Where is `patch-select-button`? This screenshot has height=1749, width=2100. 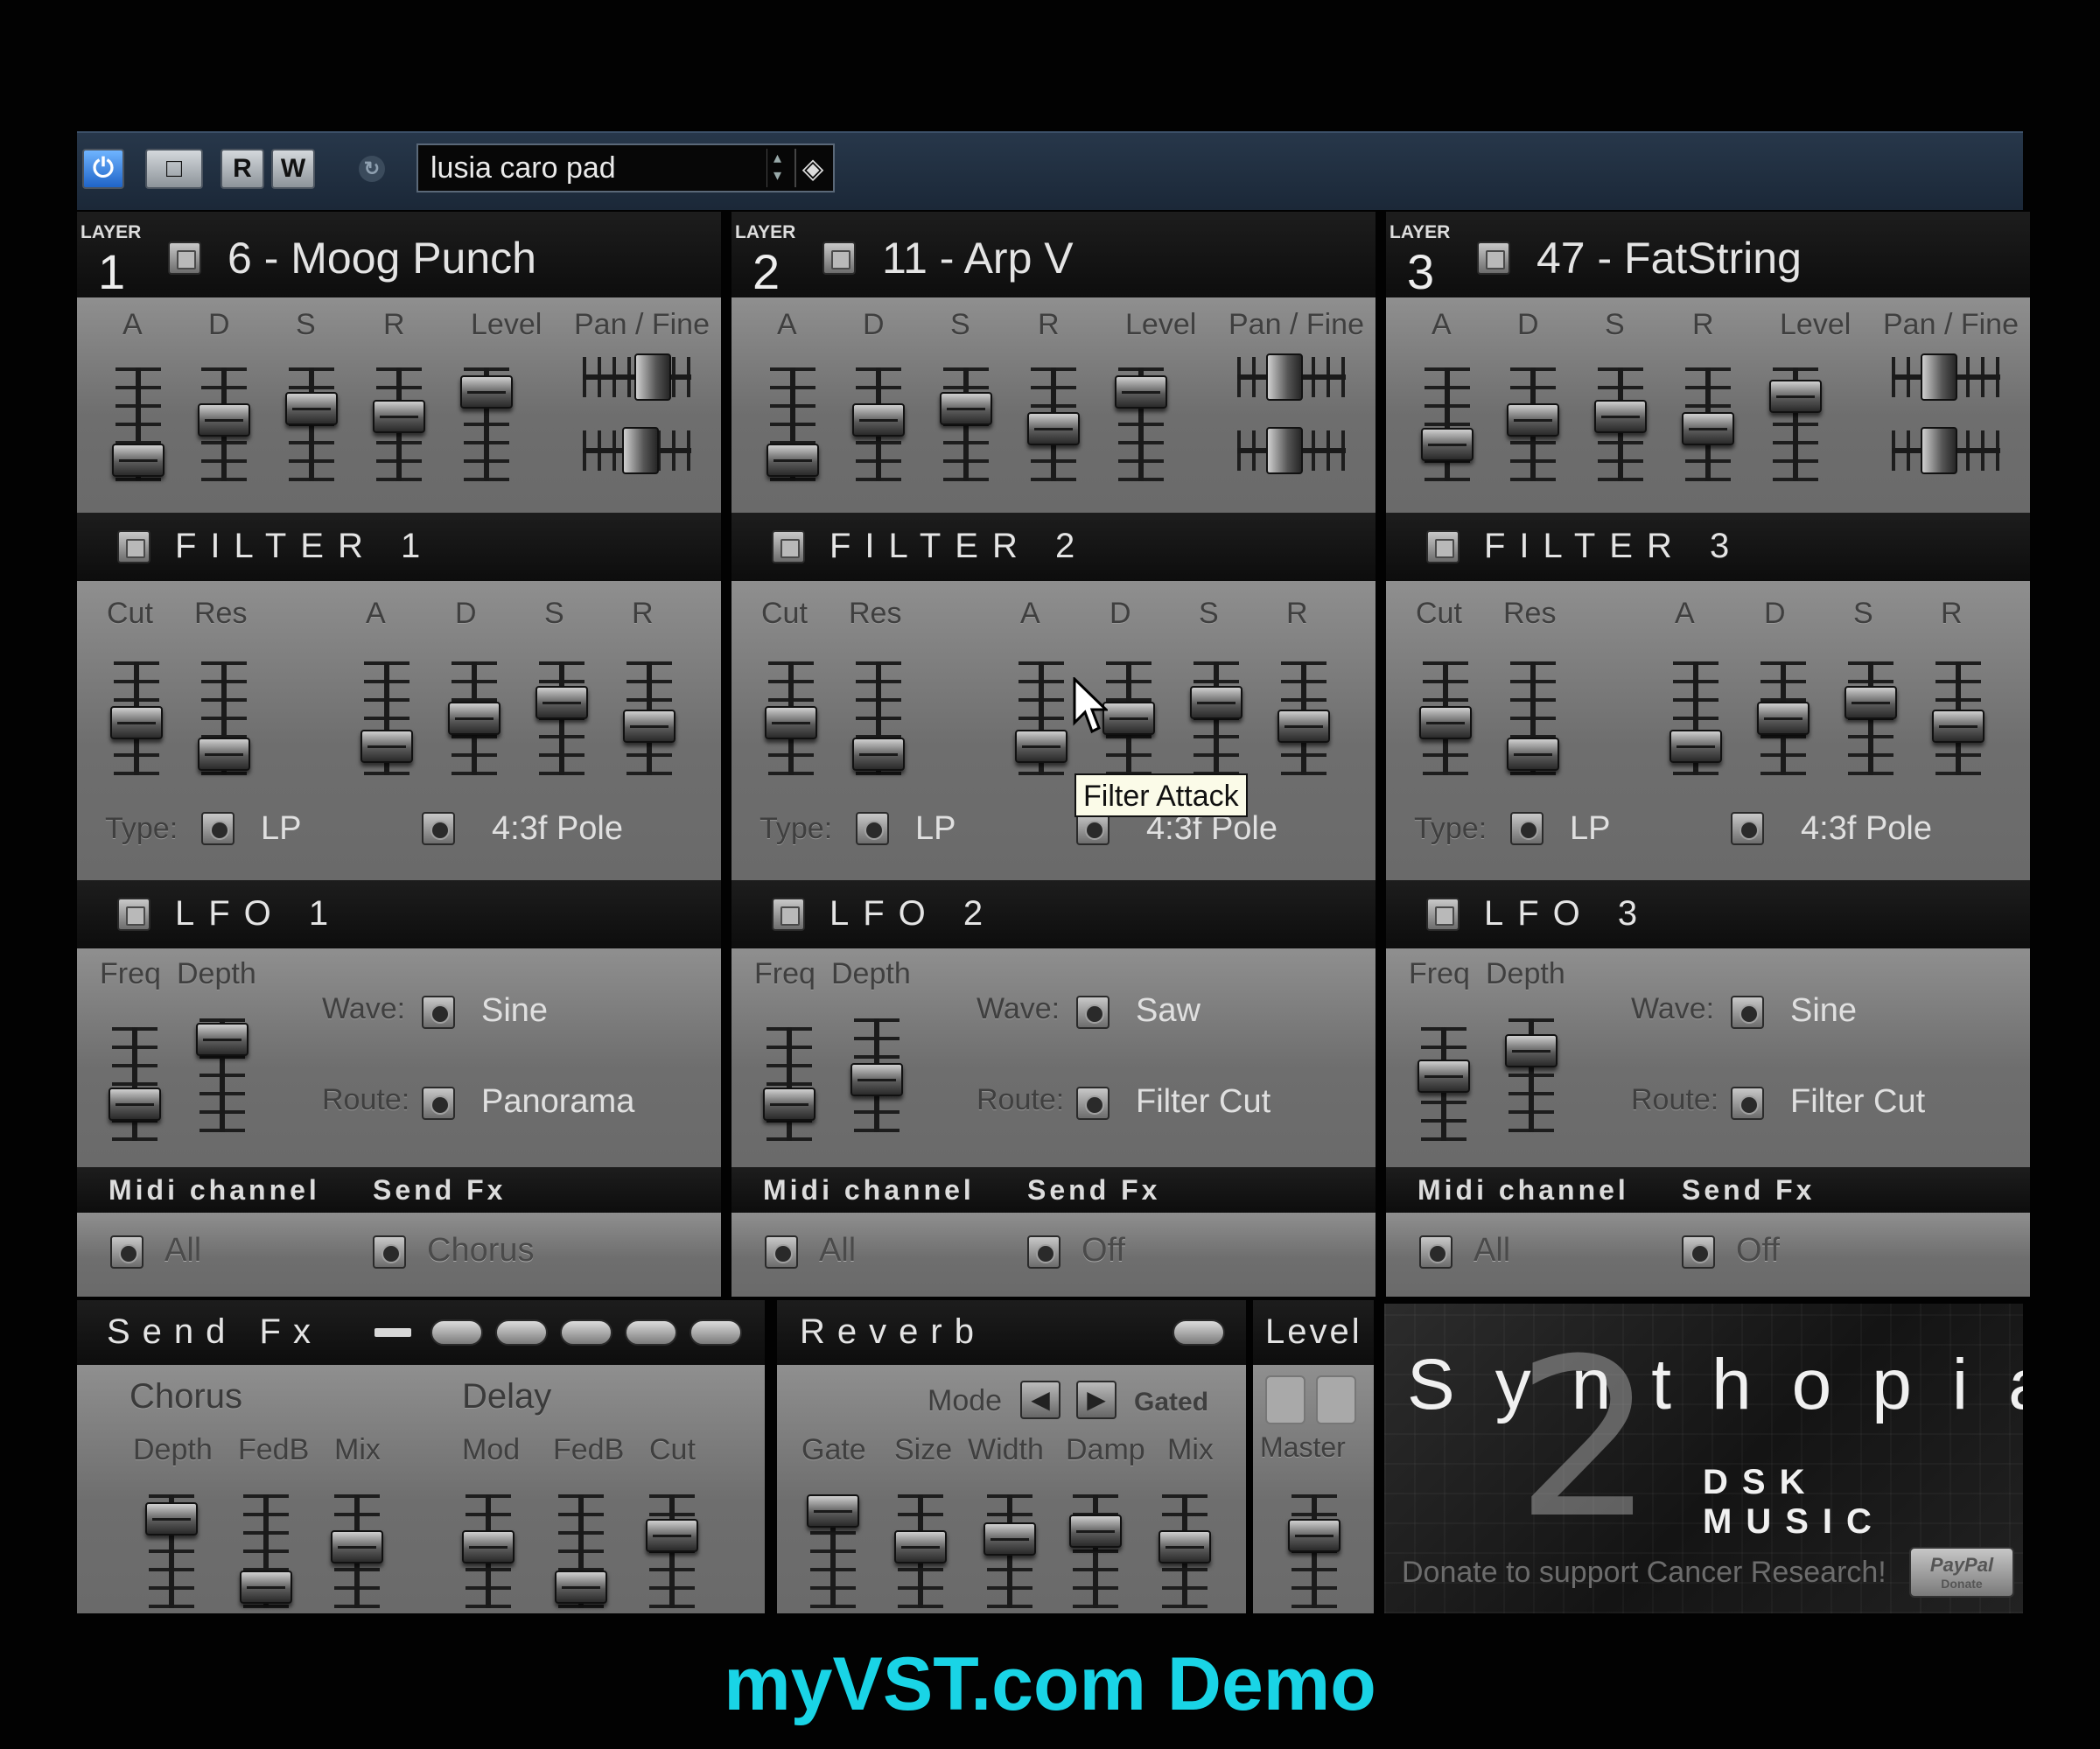 patch-select-button is located at coordinates (184, 258).